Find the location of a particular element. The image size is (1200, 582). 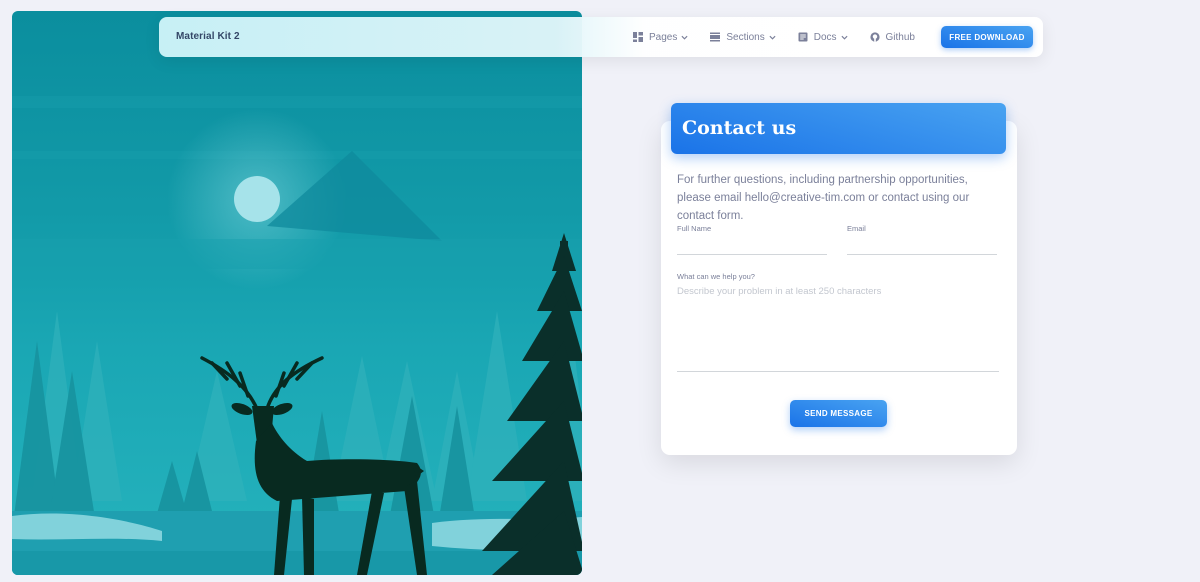

view-day-icon is located at coordinates (715, 37).